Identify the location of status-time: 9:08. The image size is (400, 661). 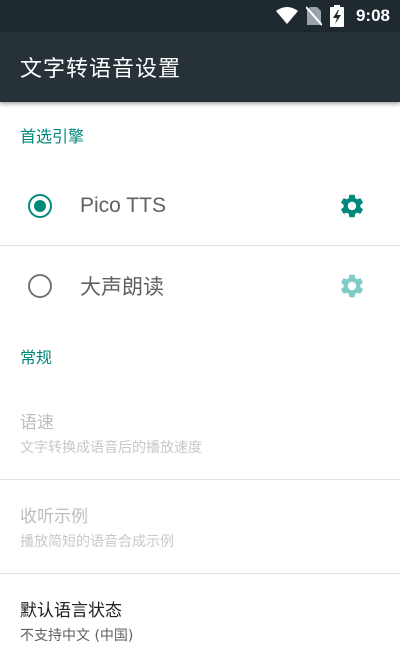
(372, 15).